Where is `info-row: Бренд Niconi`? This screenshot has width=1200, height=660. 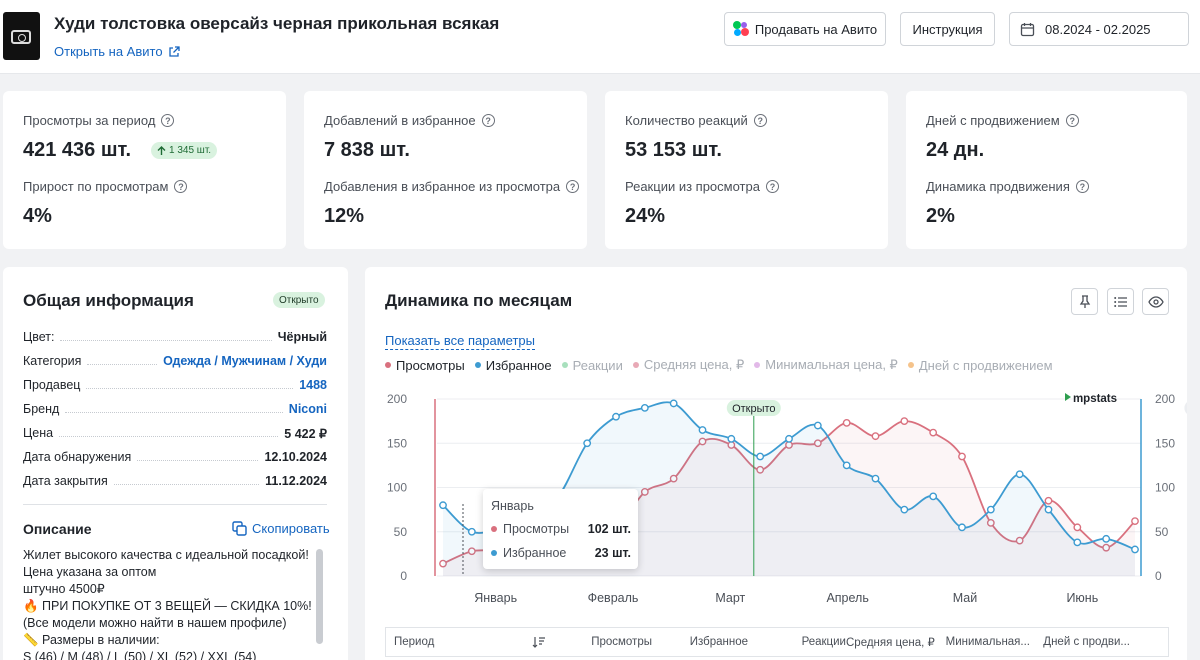 info-row: Бренд Niconi is located at coordinates (175, 409).